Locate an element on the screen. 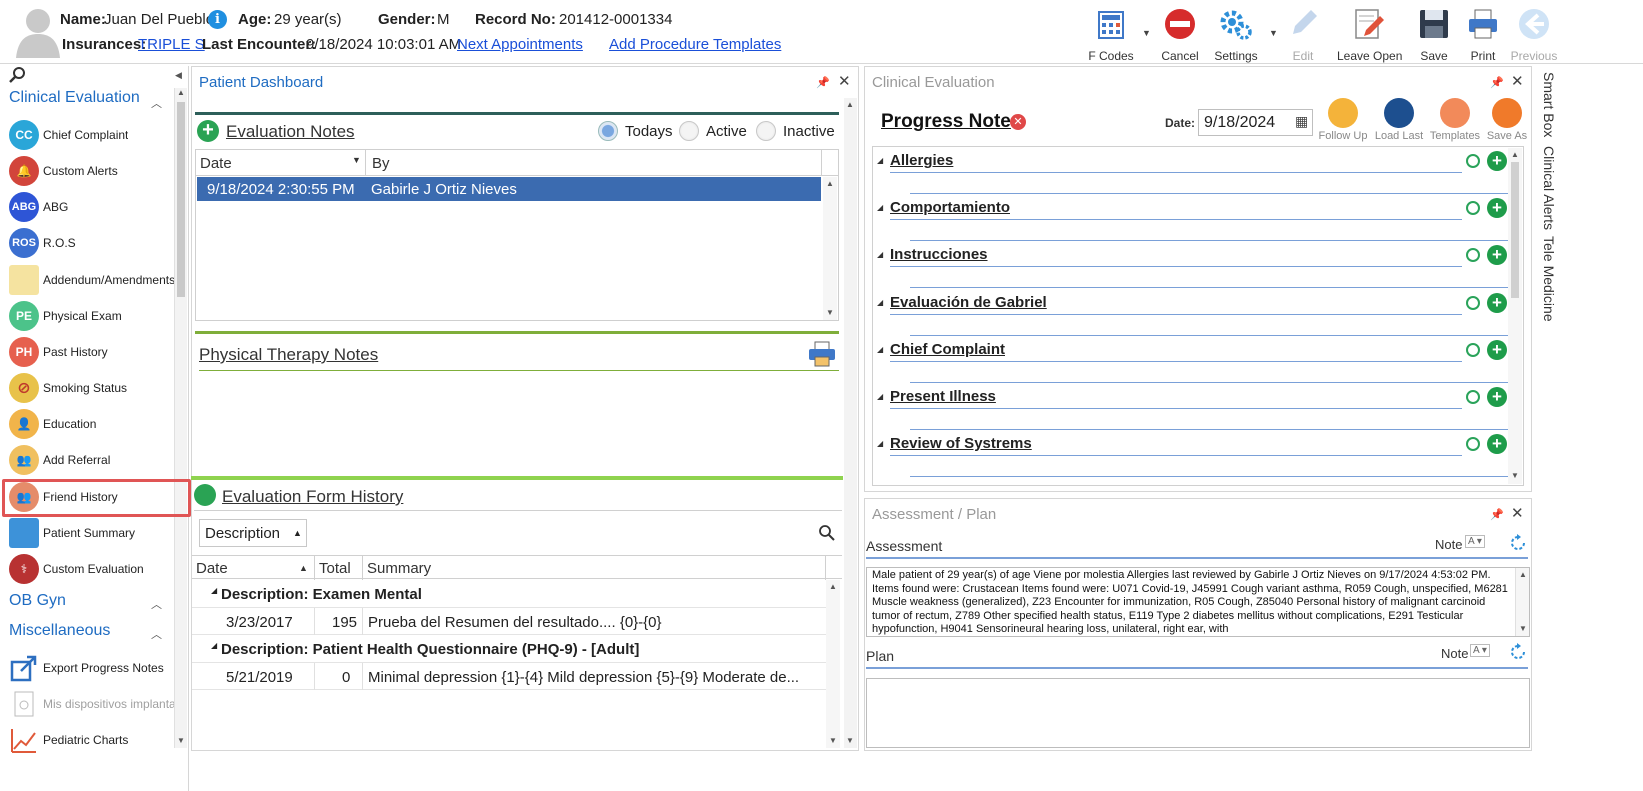  collapse-group-icon: ◢ is located at coordinates (214, 590).